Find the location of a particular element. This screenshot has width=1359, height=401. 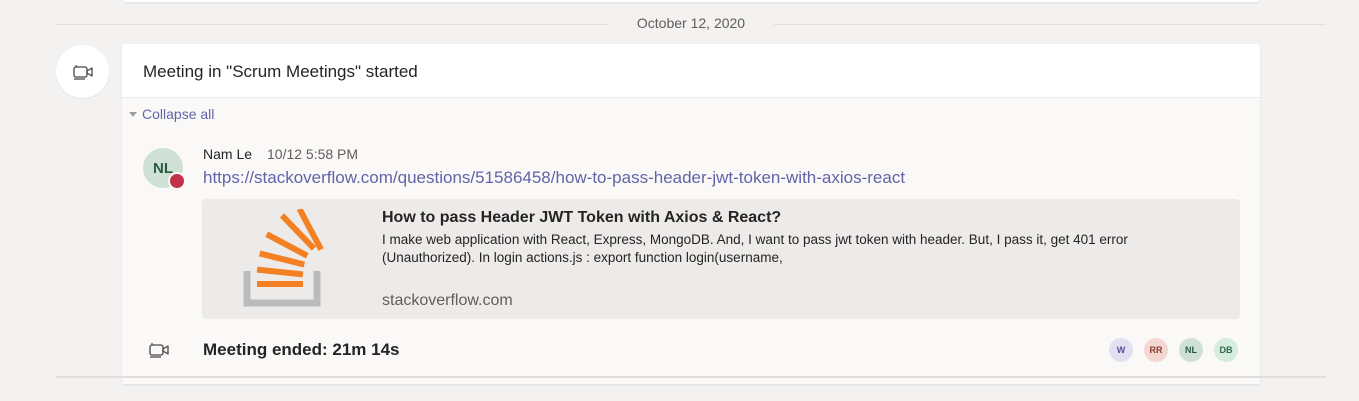

participant-avatar: W is located at coordinates (1121, 350).